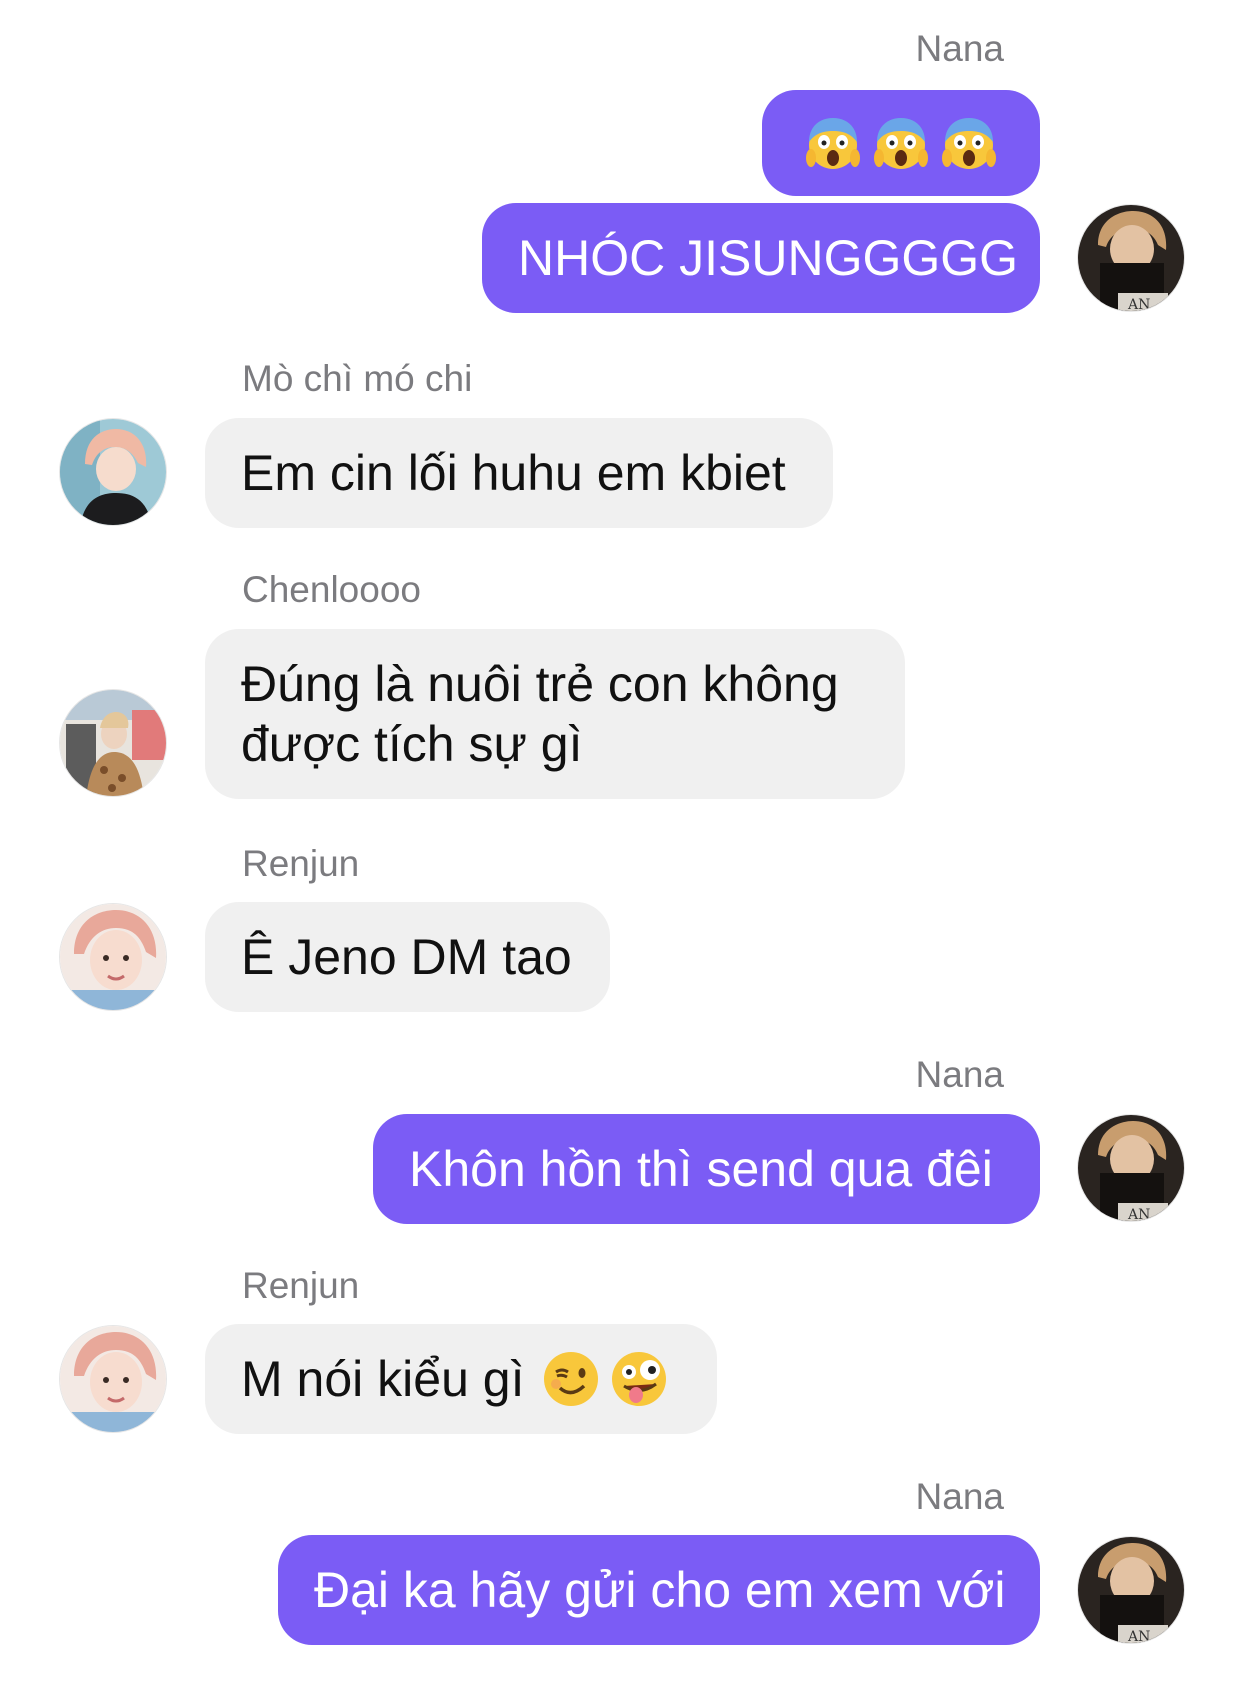 The height and width of the screenshot is (1684, 1242). Describe the element at coordinates (701, 1169) in the screenshot. I see `message-text: Khôn hồn thì send qua đêi` at that location.